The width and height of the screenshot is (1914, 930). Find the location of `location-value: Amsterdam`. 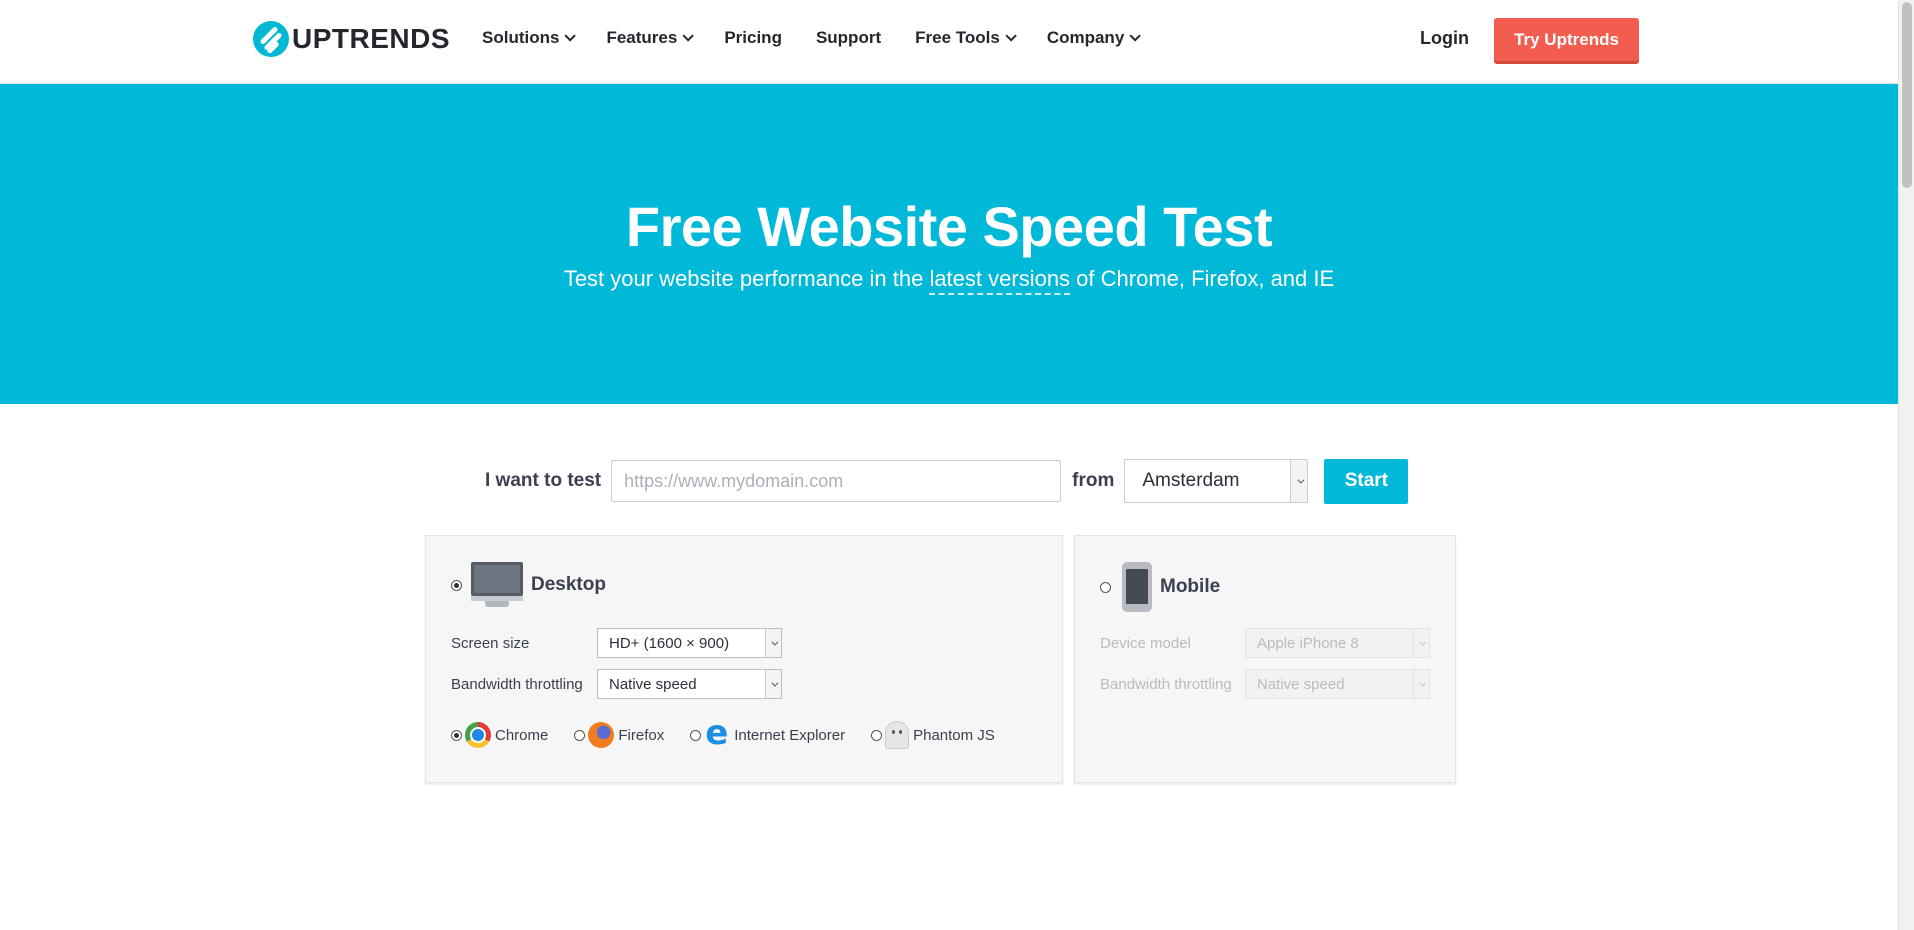

location-value: Amsterdam is located at coordinates (1191, 480).